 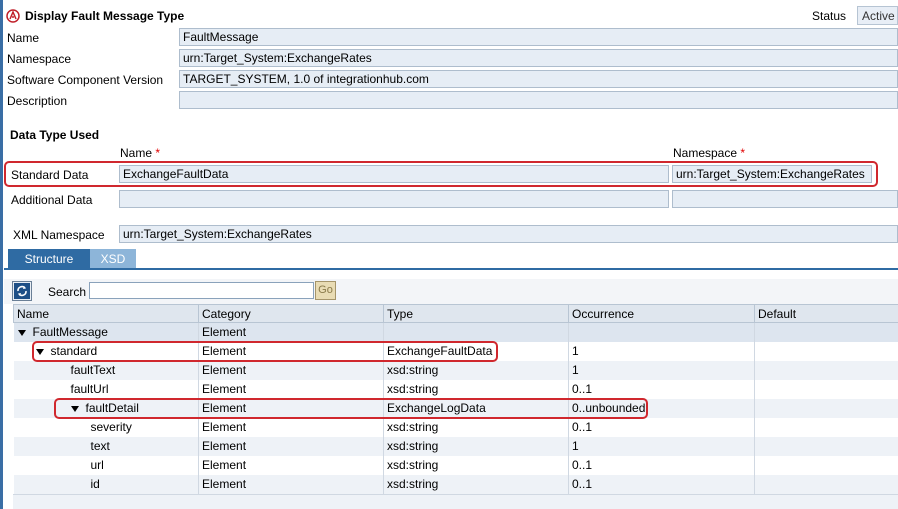 I want to click on name-label: Name, so click(x=23, y=38).